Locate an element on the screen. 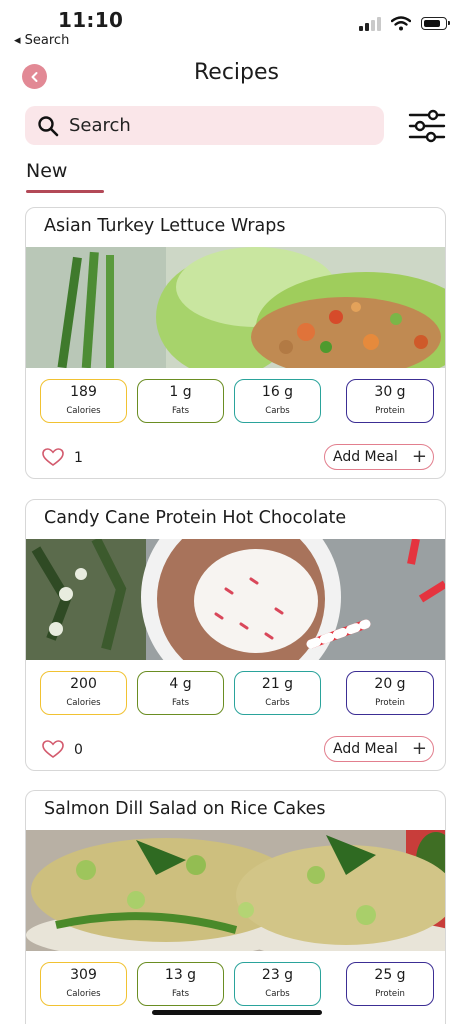 The width and height of the screenshot is (473, 1024). fats-value: 13 g is located at coordinates (180, 975).